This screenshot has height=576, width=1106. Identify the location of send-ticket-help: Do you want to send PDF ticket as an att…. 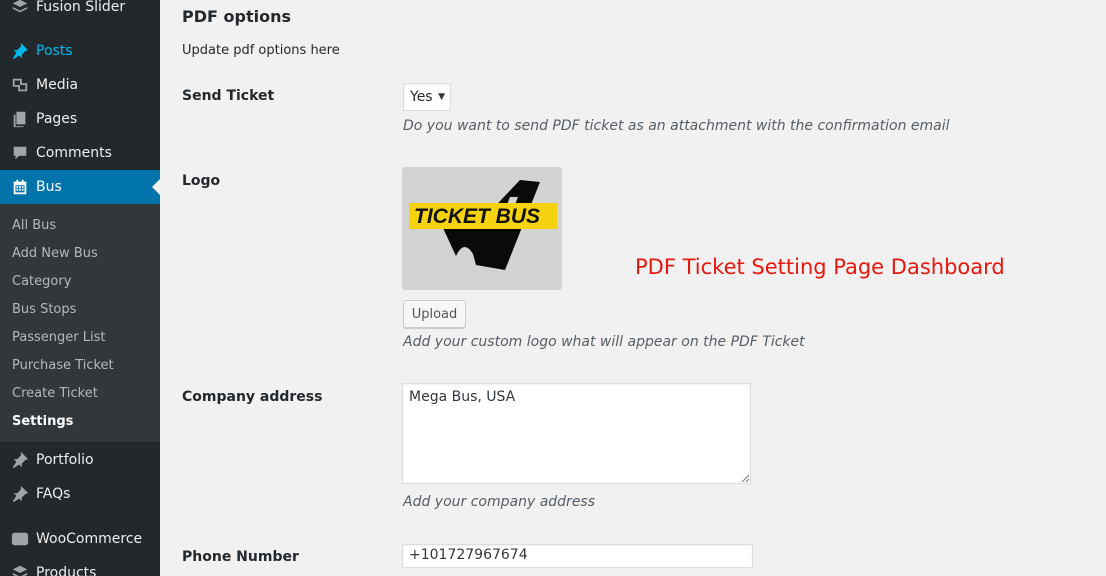
(676, 126).